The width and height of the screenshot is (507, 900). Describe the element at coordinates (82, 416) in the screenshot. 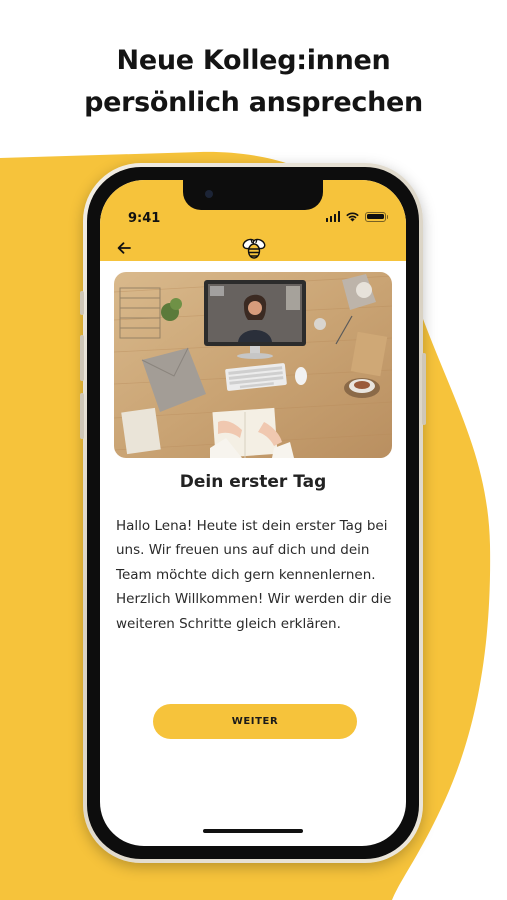

I see `phone-volume-down-button` at that location.